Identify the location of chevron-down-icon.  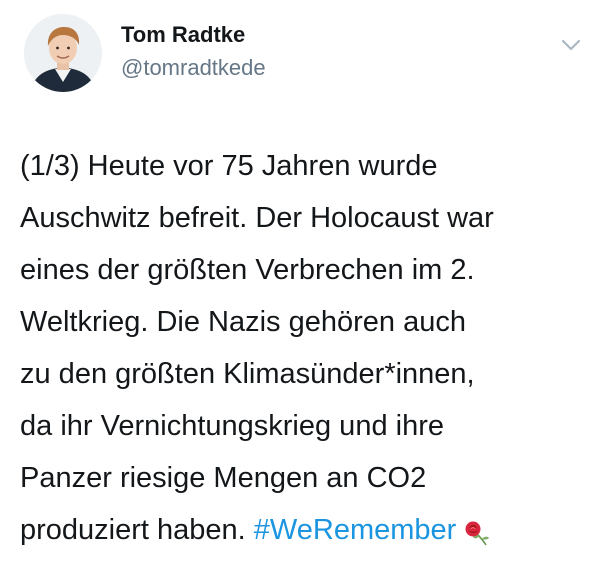
(571, 50).